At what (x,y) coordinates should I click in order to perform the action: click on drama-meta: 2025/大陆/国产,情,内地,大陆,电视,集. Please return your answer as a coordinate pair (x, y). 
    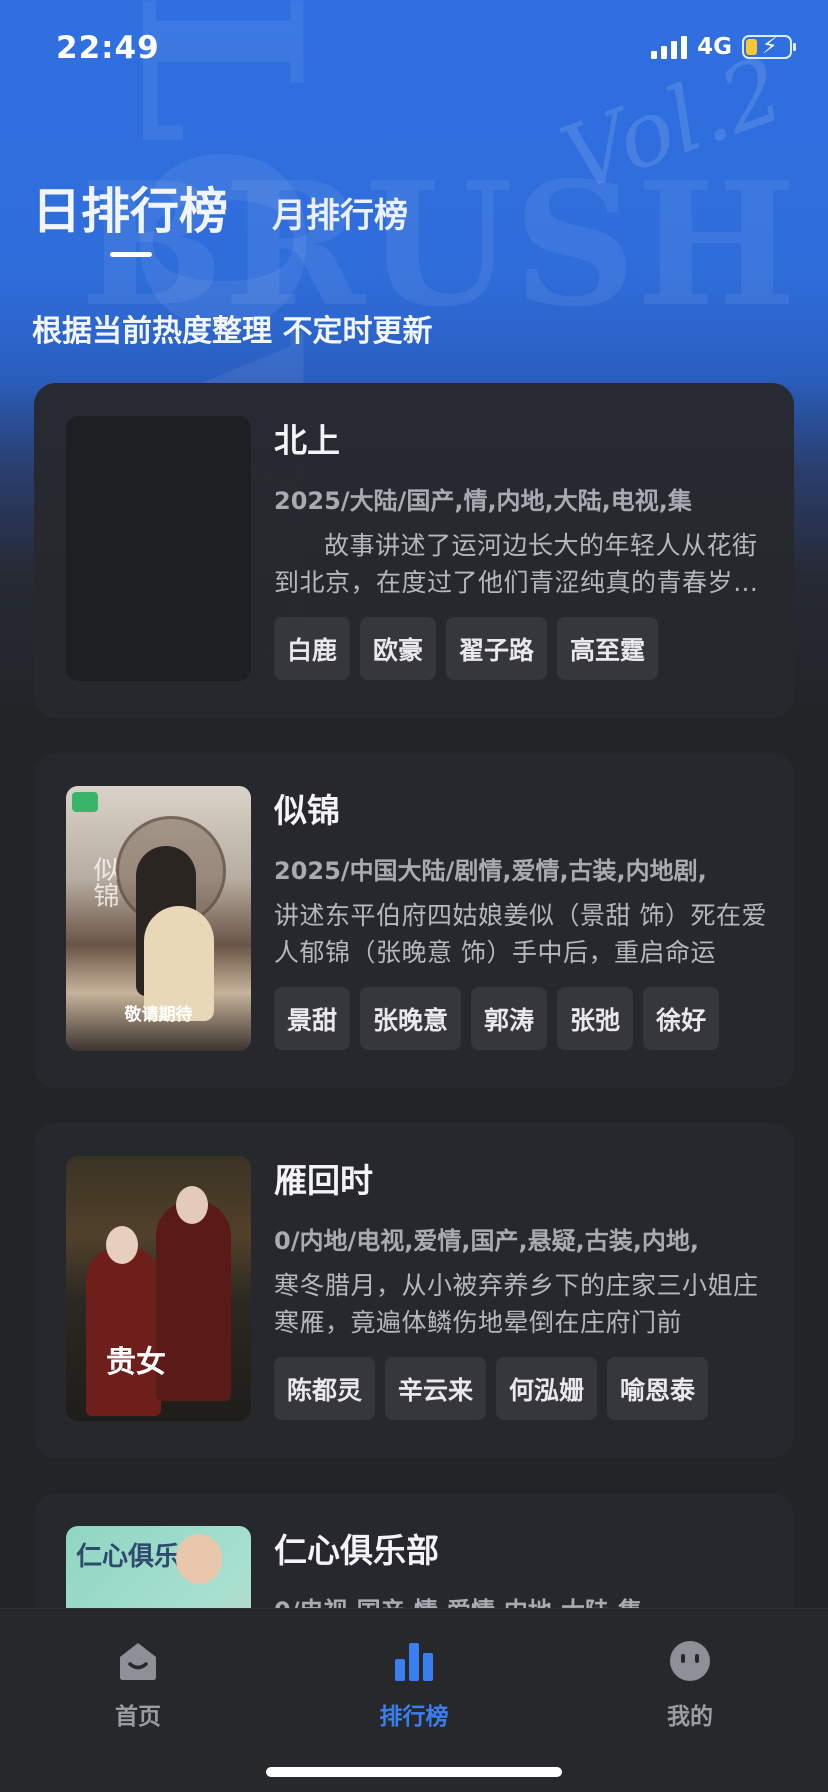
    Looking at the image, I should click on (483, 501).